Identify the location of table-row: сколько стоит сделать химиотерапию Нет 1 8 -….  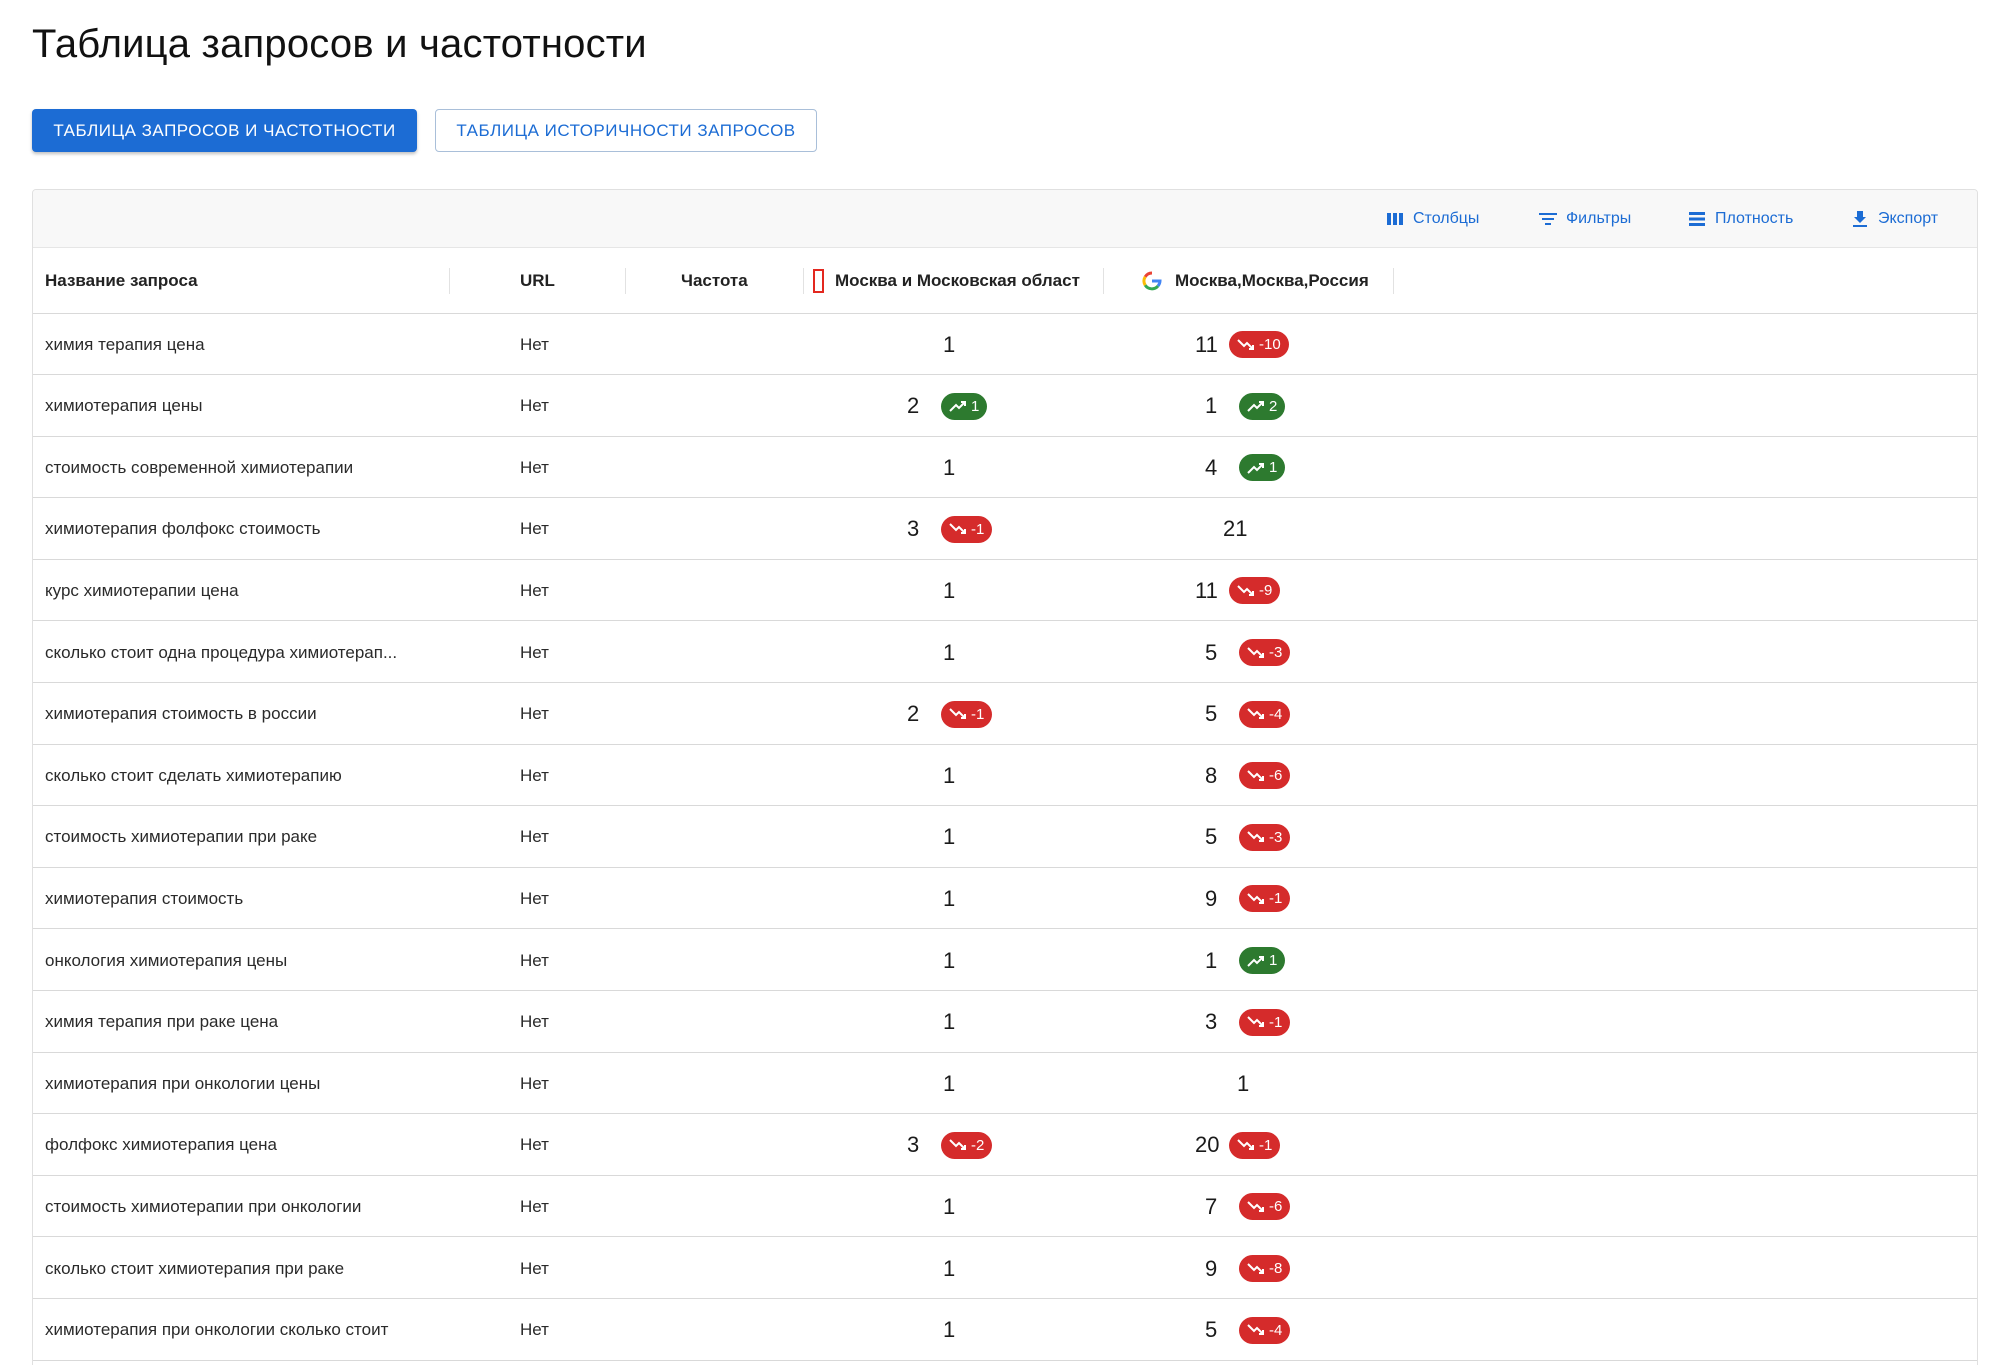
(1005, 776).